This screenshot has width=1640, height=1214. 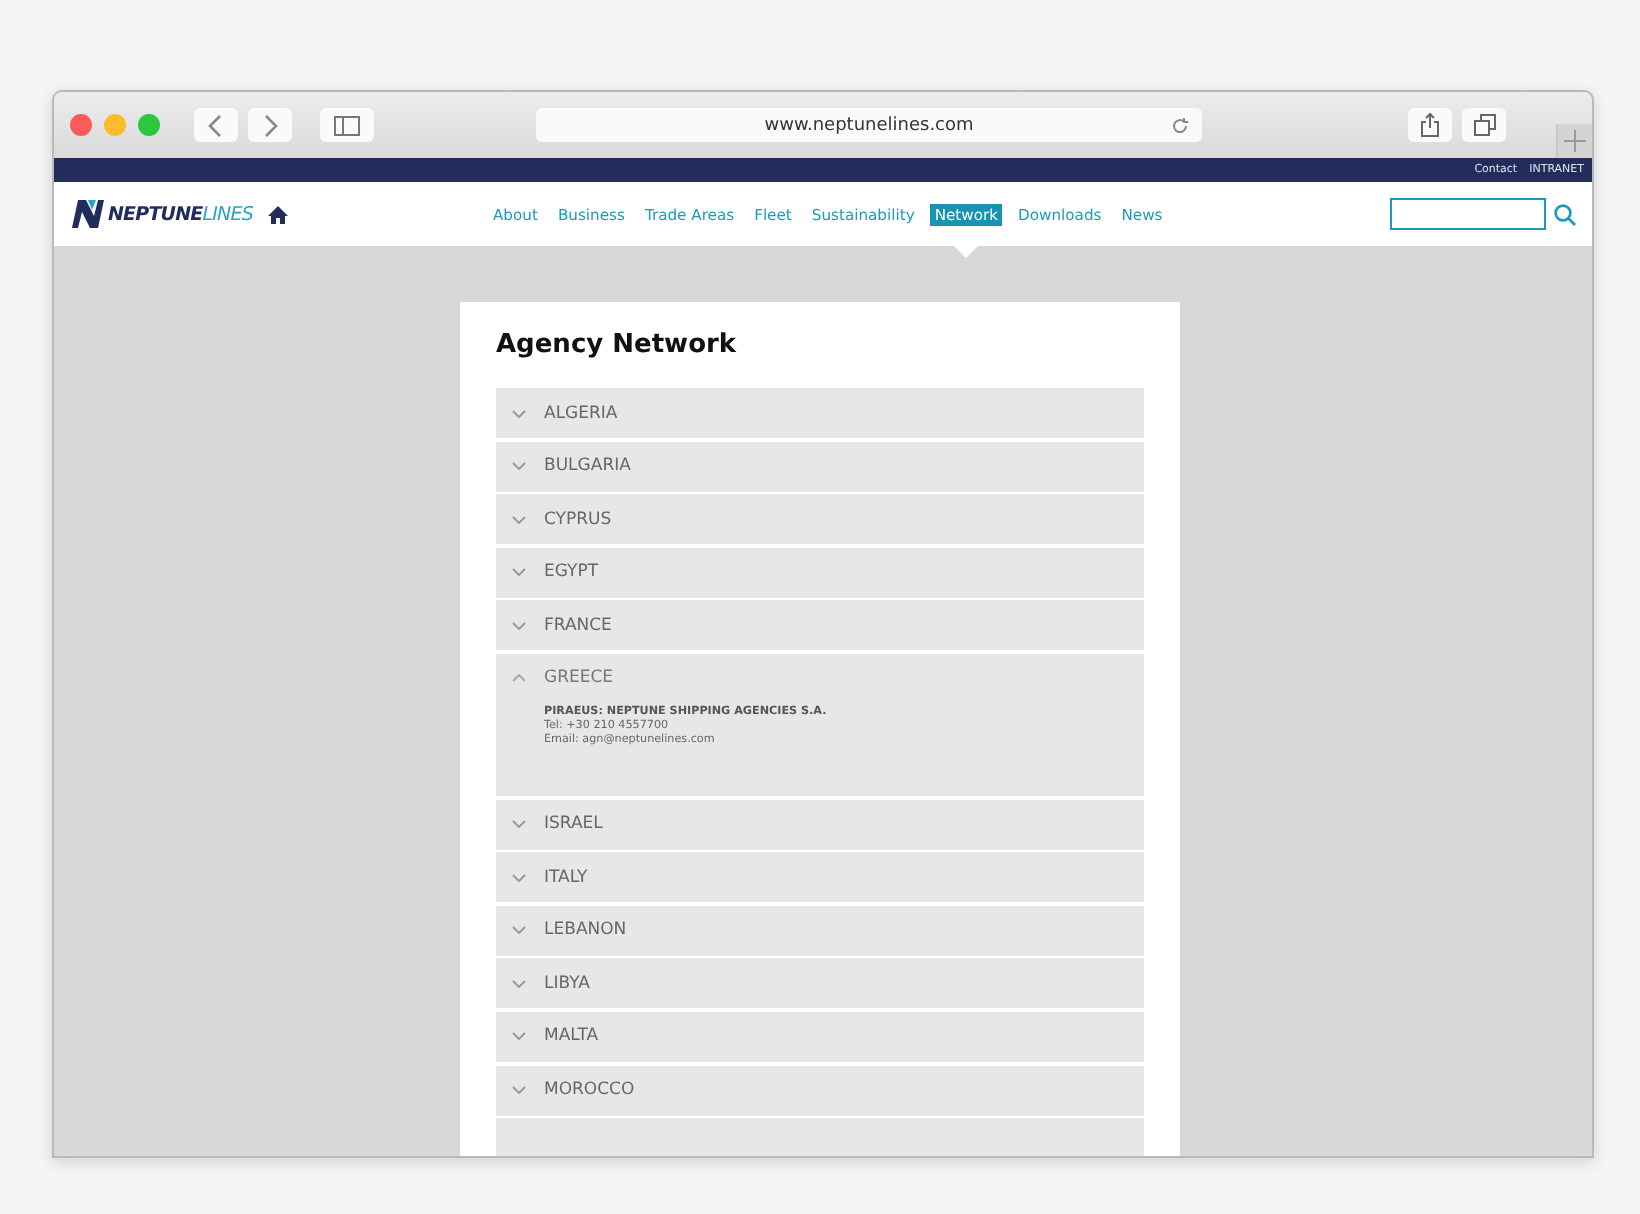 What do you see at coordinates (567, 983) in the screenshot?
I see `country-name: LIBYA` at bounding box center [567, 983].